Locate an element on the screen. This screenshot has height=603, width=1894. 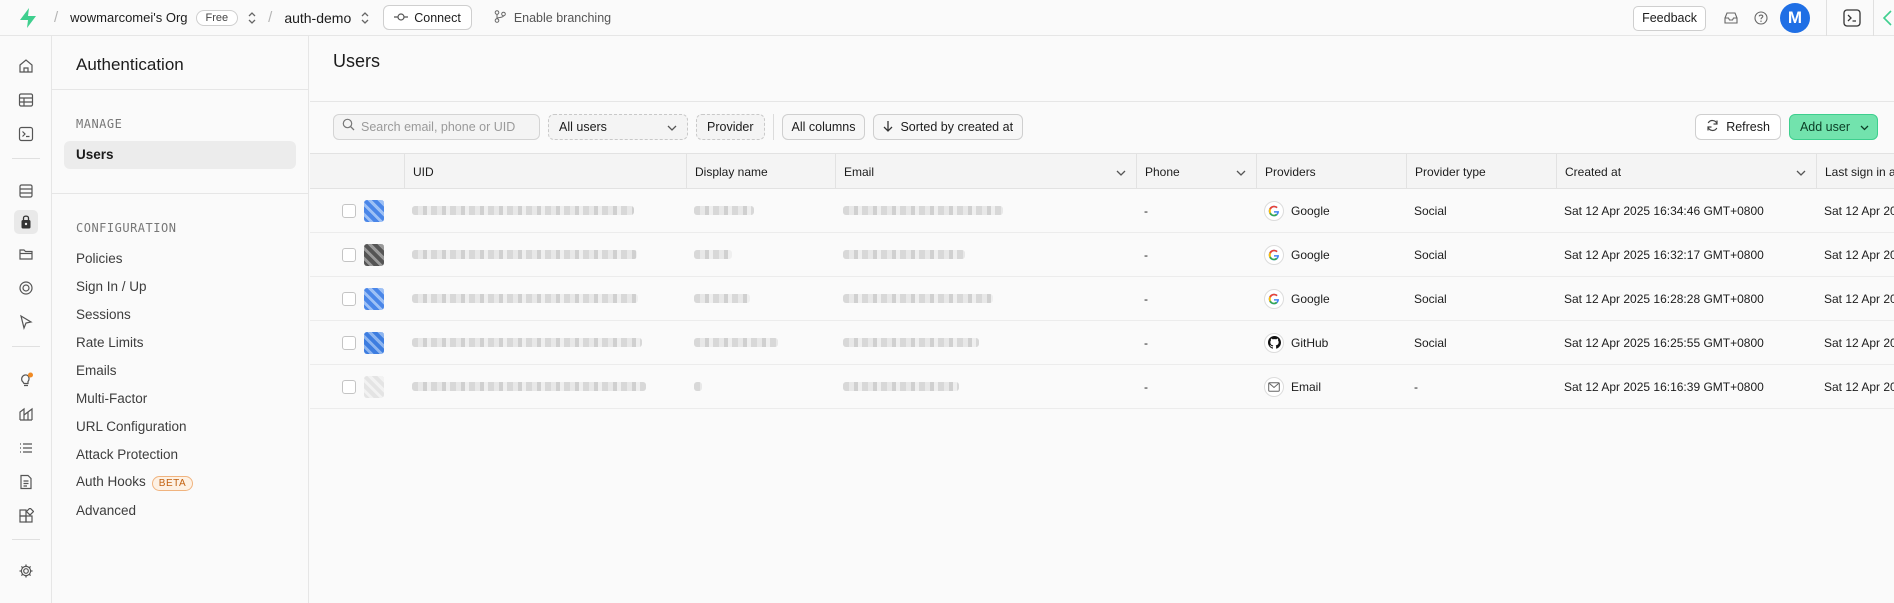
enable-branching-button: Enable branching is located at coordinates (553, 17).